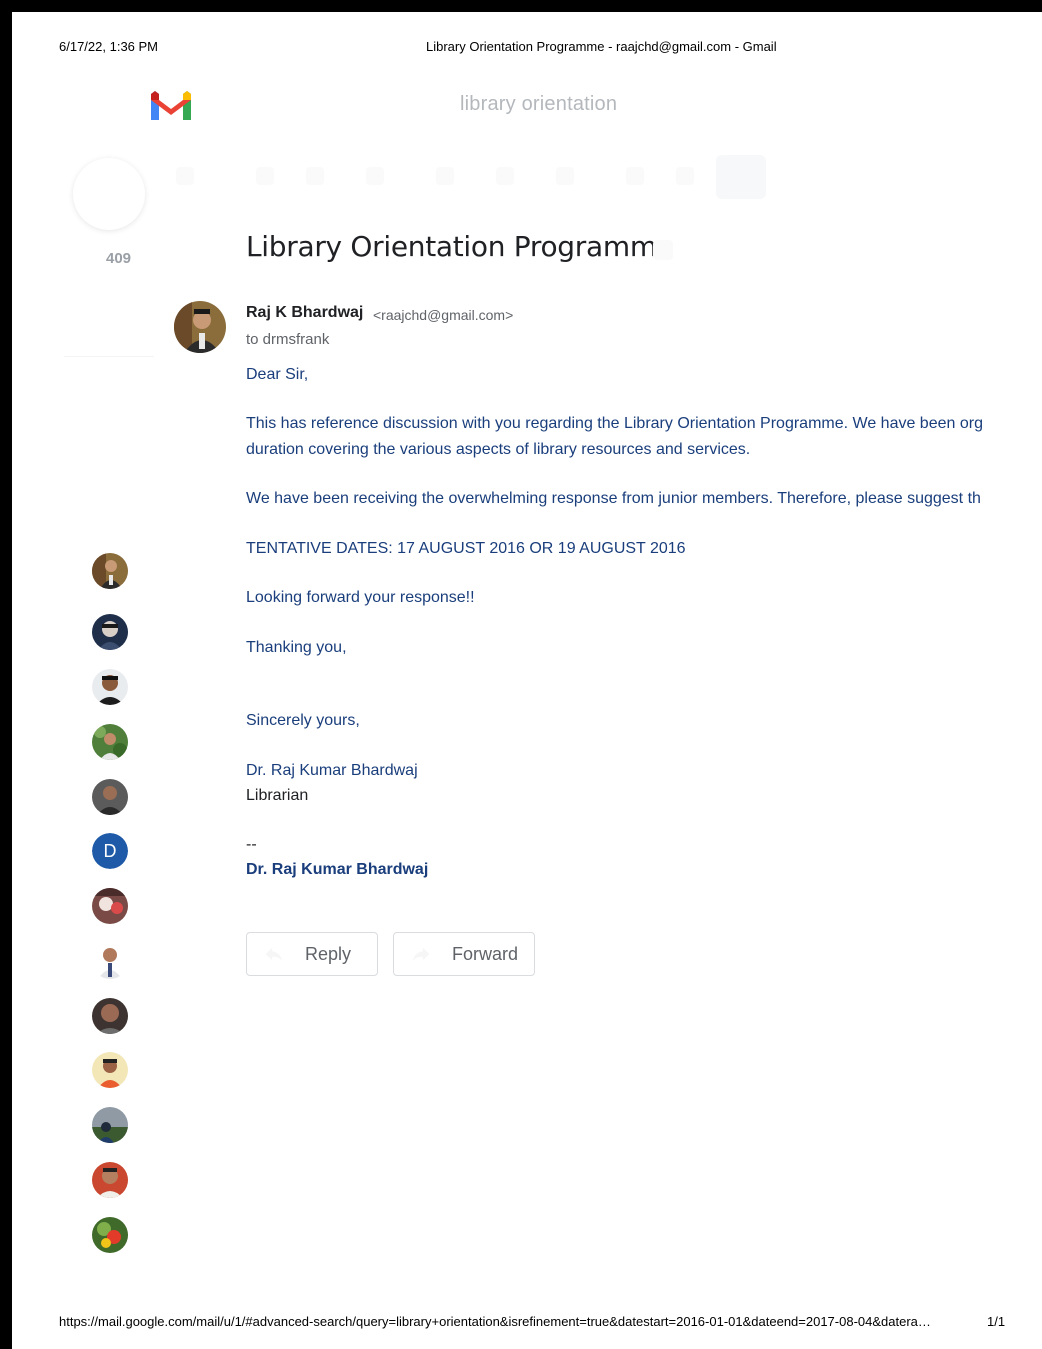  I want to click on reply-button: Reply, so click(312, 954).